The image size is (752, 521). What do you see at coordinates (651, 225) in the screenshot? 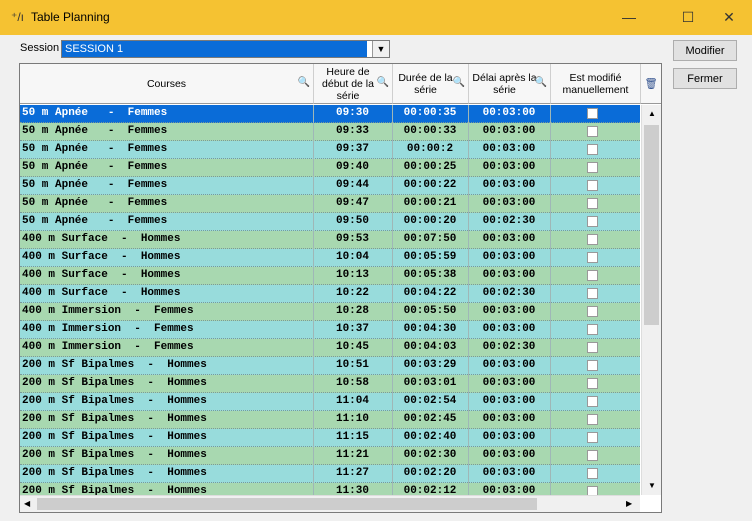
I see `vertical-scroll-thumb` at bounding box center [651, 225].